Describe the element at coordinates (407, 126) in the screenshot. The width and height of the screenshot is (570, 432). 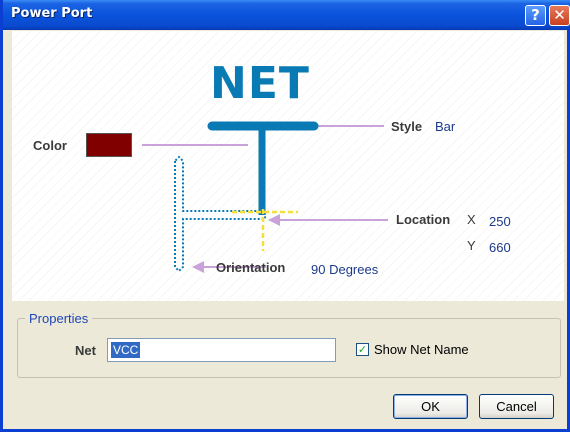
I see `style-label: Style` at that location.